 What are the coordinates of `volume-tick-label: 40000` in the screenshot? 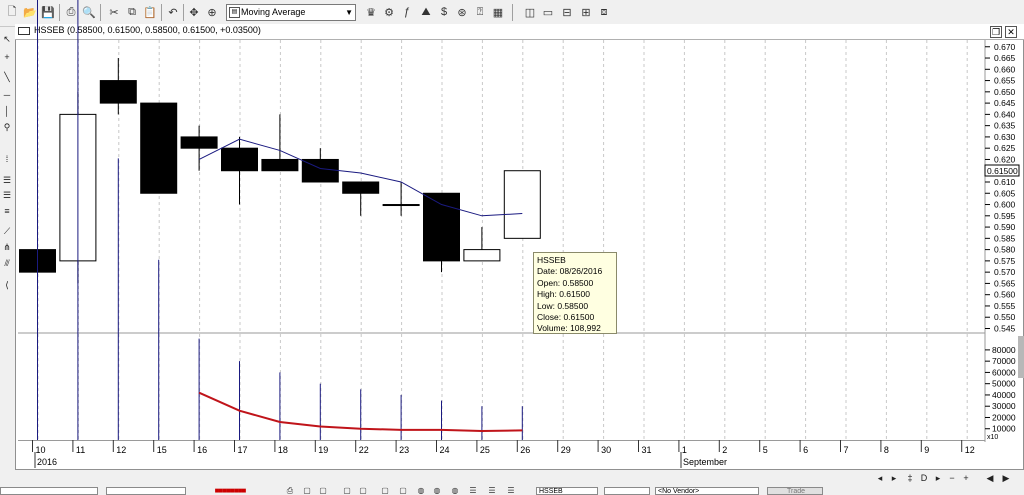 It's located at (1004, 395).